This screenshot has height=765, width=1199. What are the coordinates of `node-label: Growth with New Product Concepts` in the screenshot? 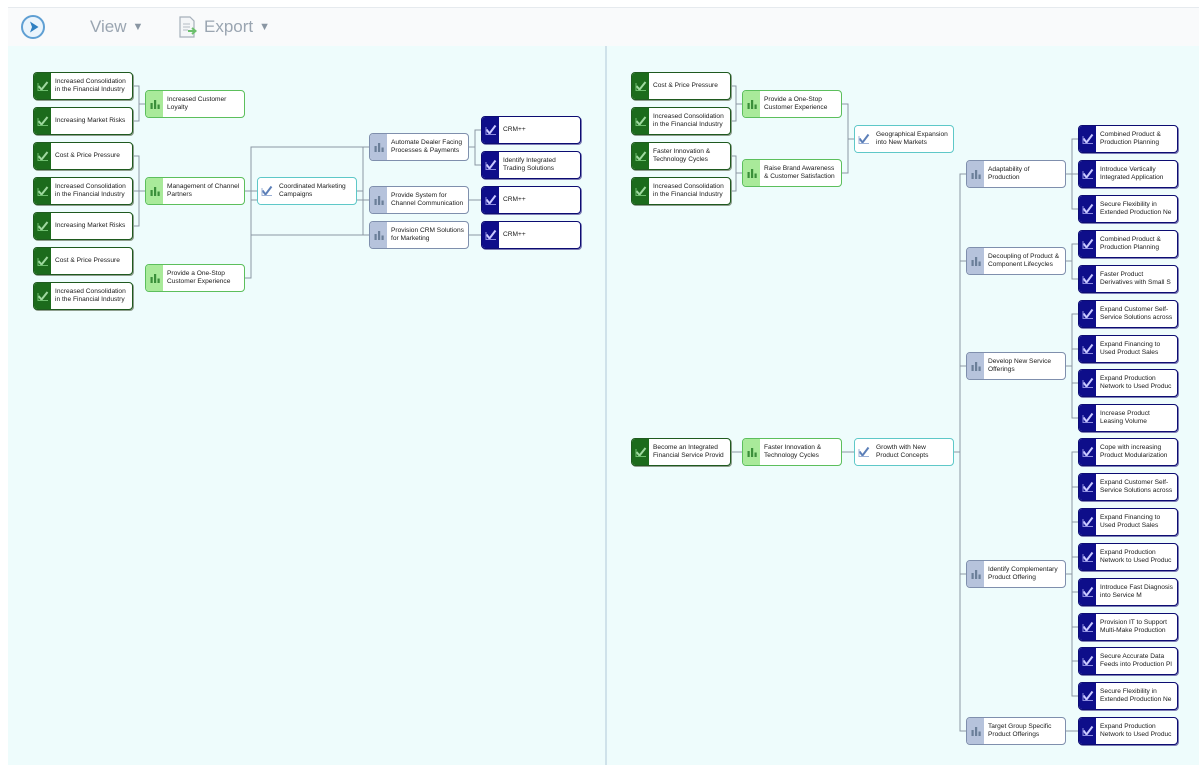 It's located at (902, 451).